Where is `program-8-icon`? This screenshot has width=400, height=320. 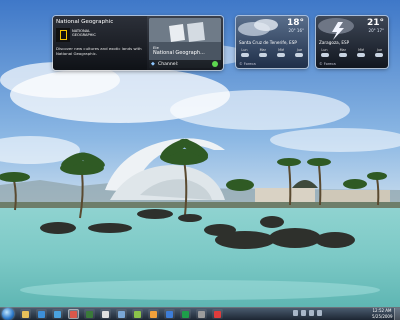 program-8-icon is located at coordinates (185, 314).